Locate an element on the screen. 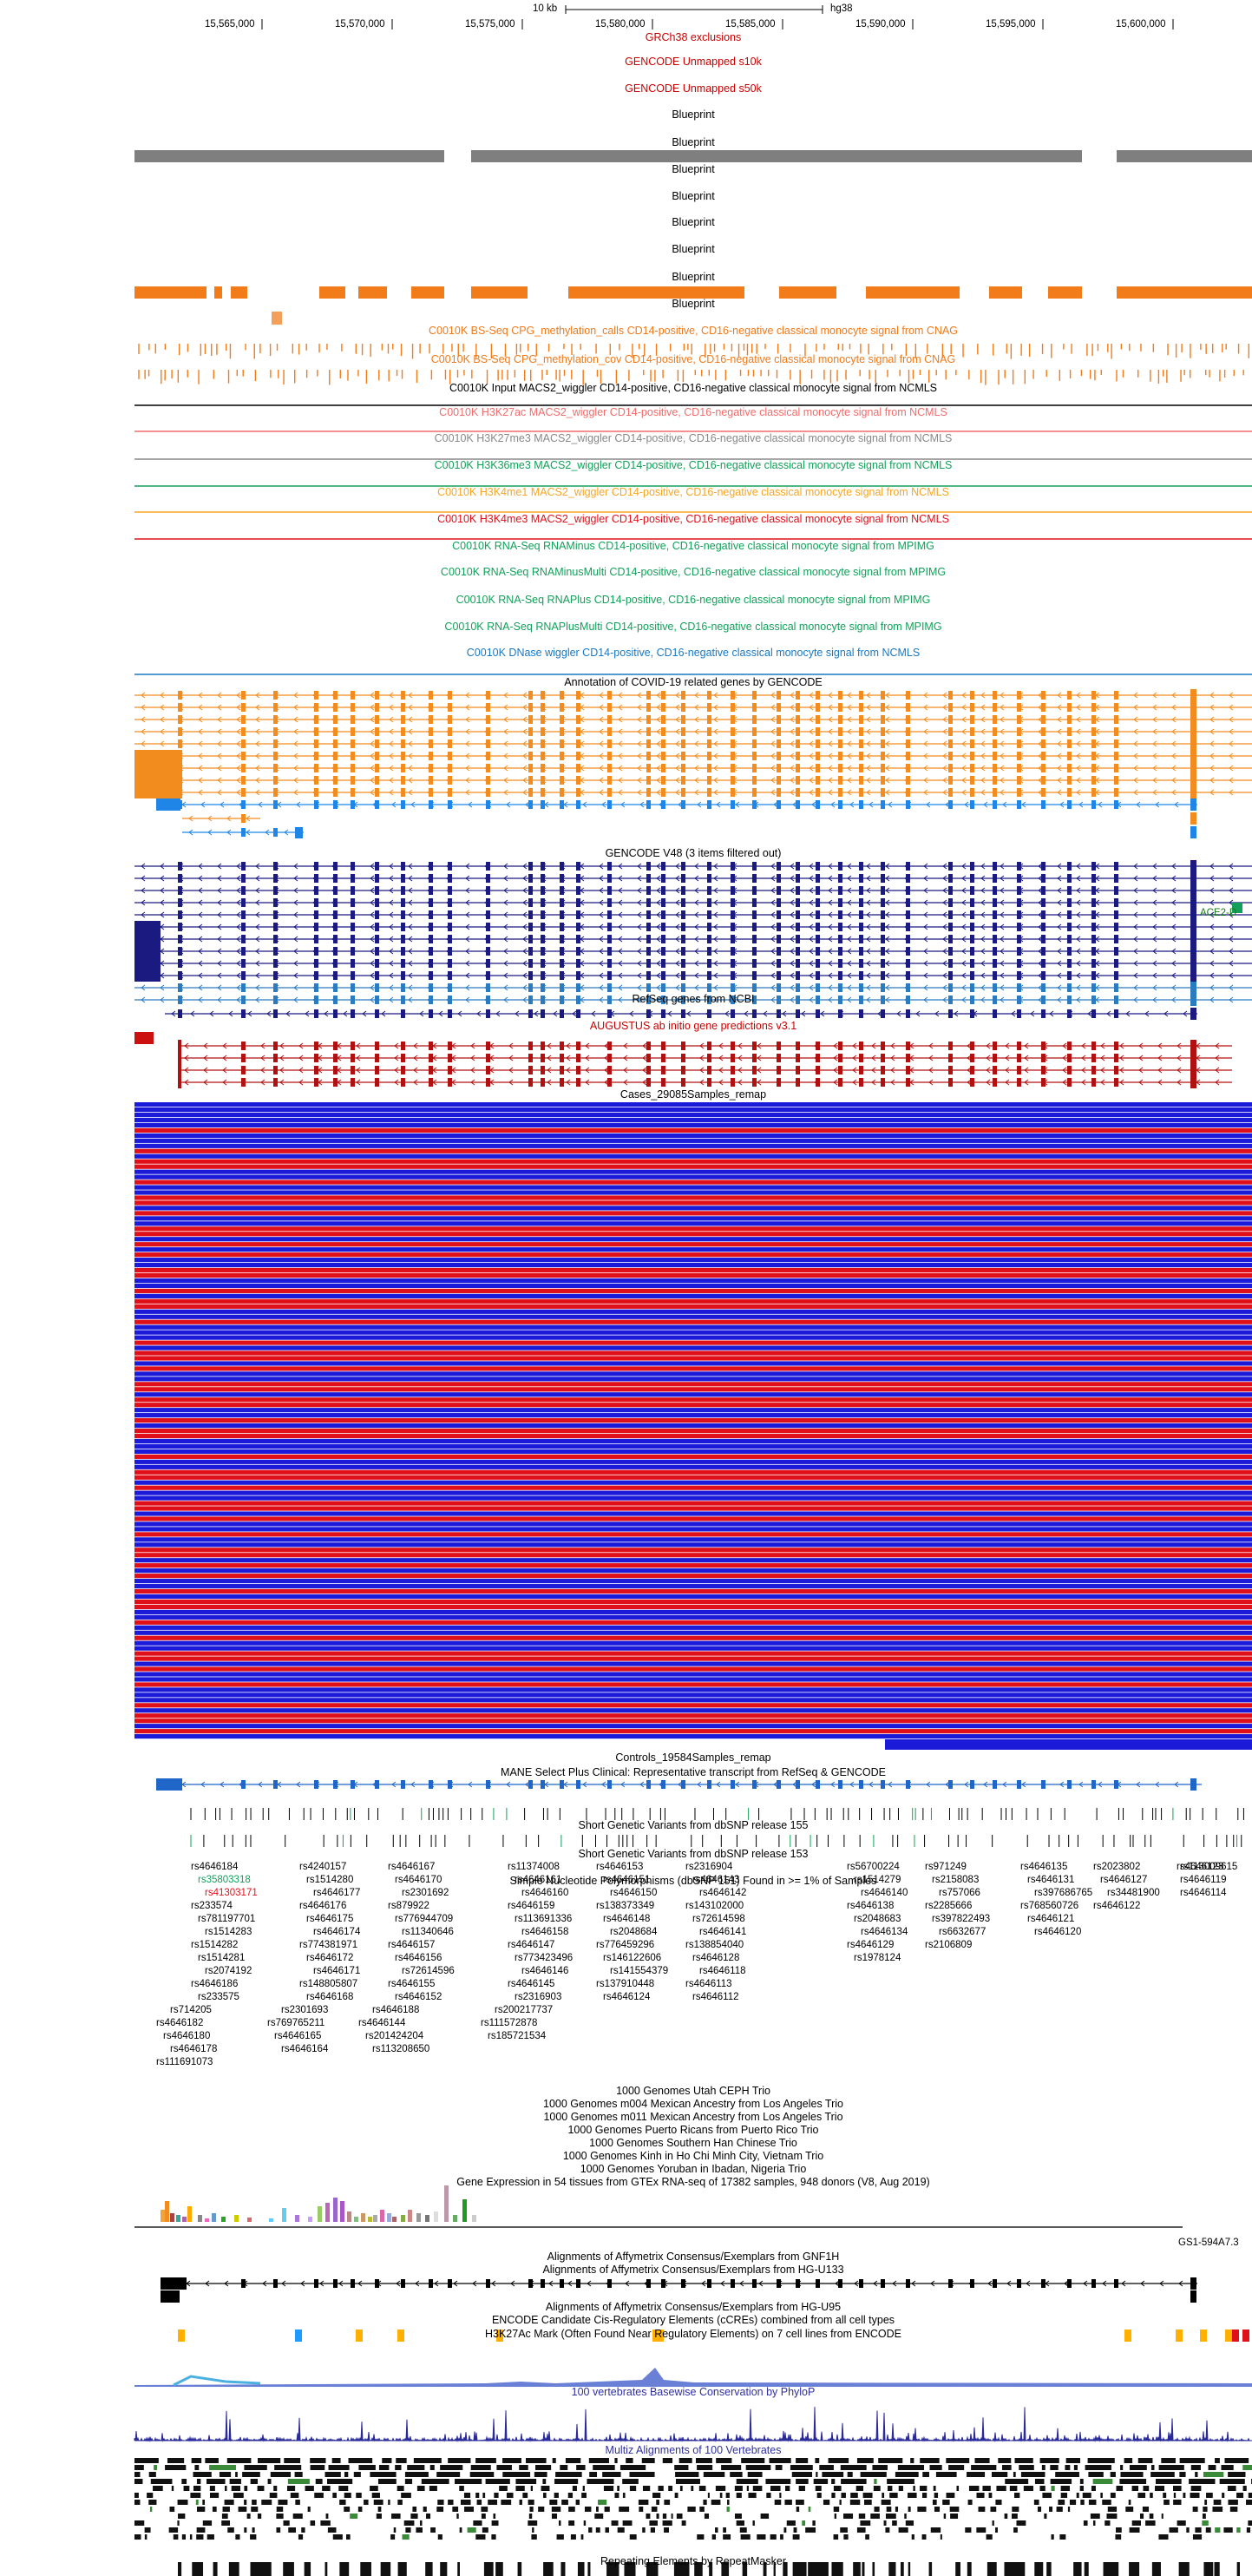 The width and height of the screenshot is (1252, 2576). track-title: Multiz Alignments of 100 Vertebrates is located at coordinates (694, 2450).